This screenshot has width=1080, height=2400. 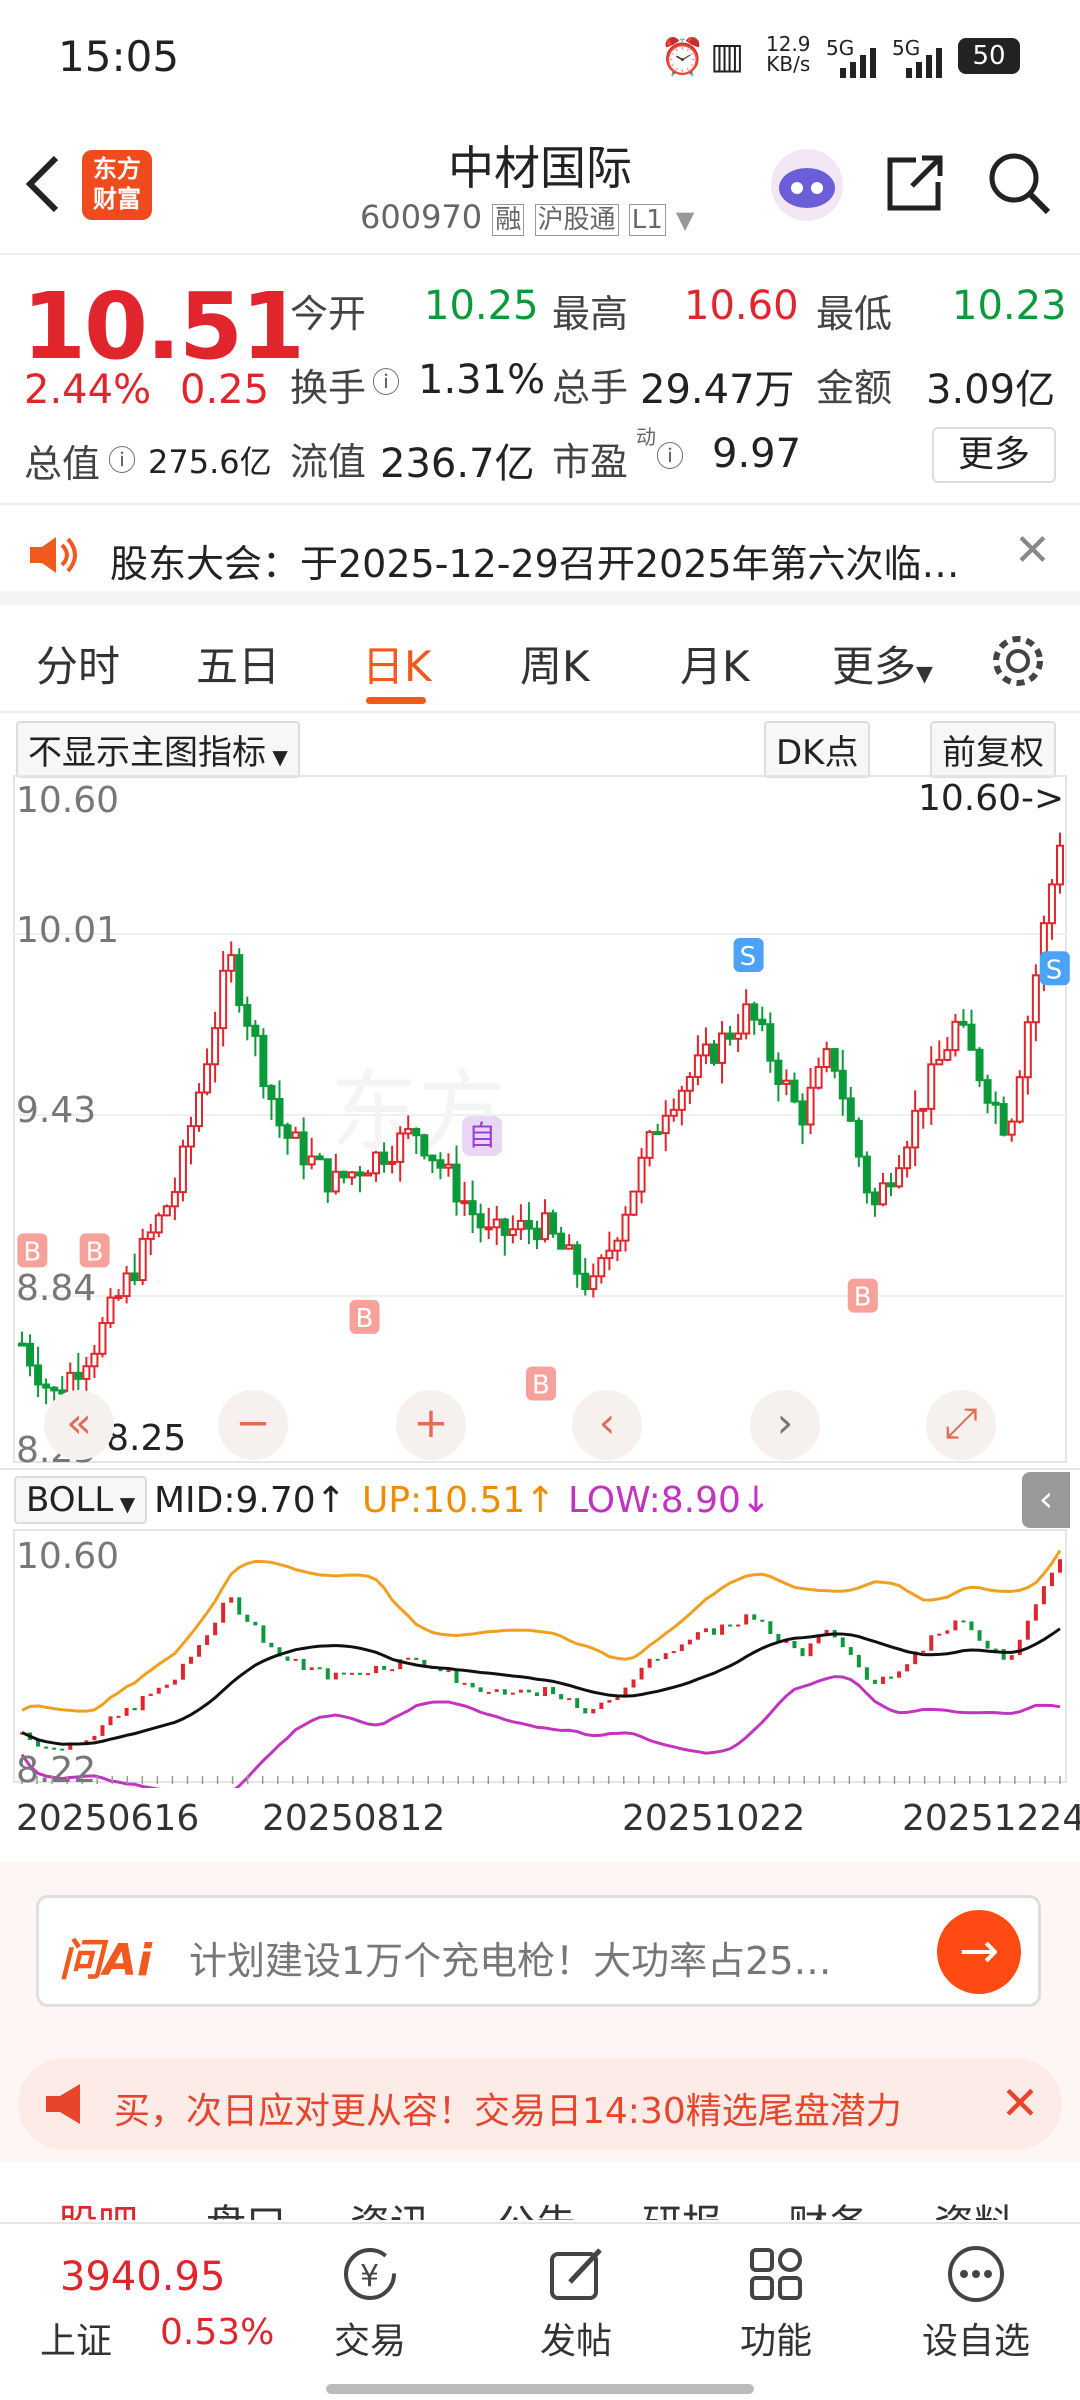 I want to click on search-icon, so click(x=1019, y=183).